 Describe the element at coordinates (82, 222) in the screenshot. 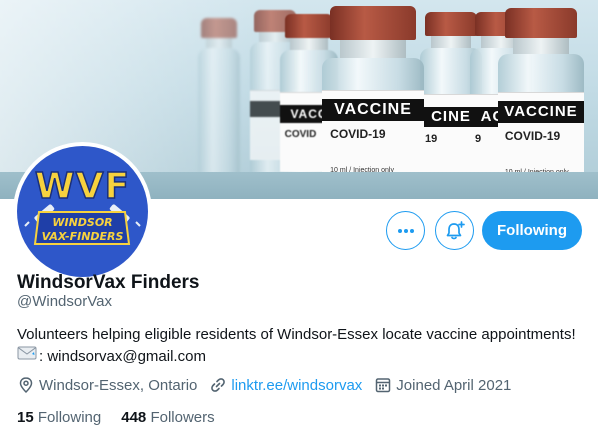

I see `avatar-text-line1: WINDSOR` at that location.